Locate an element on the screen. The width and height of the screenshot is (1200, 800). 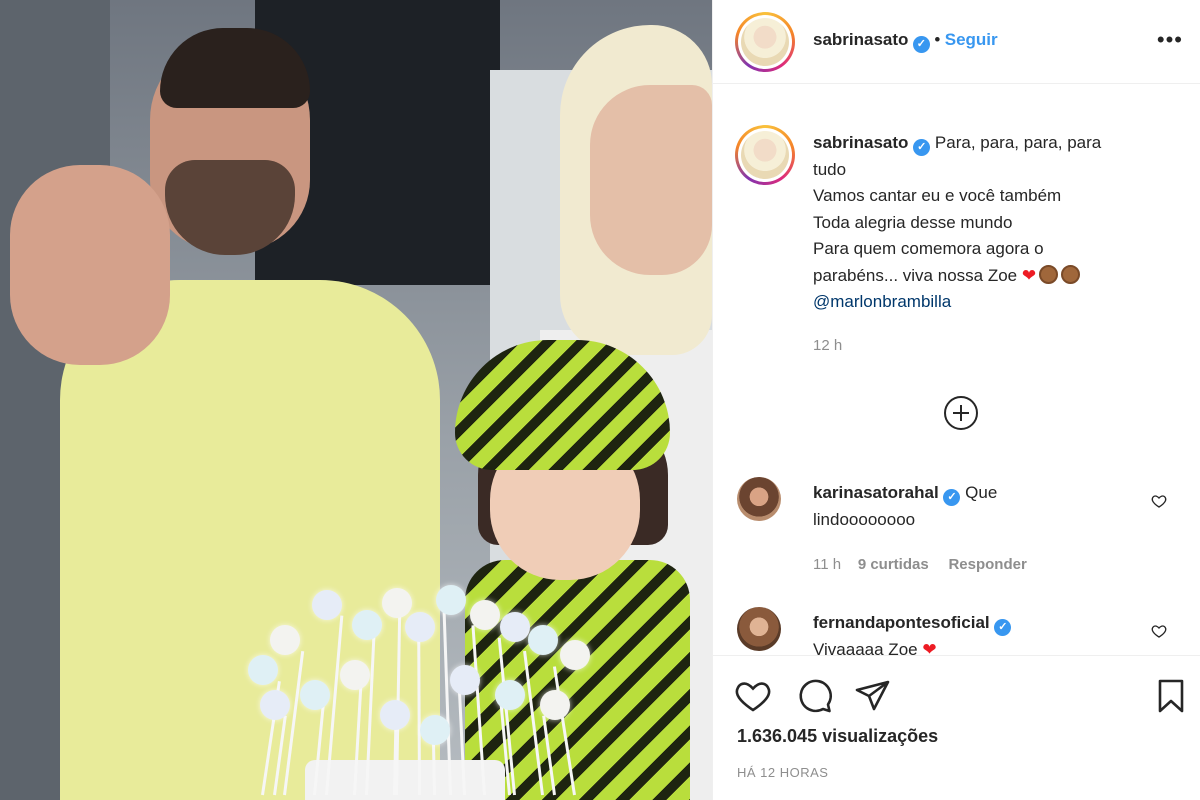
views-count: 1.636.045 visualizações is located at coordinates (837, 736).